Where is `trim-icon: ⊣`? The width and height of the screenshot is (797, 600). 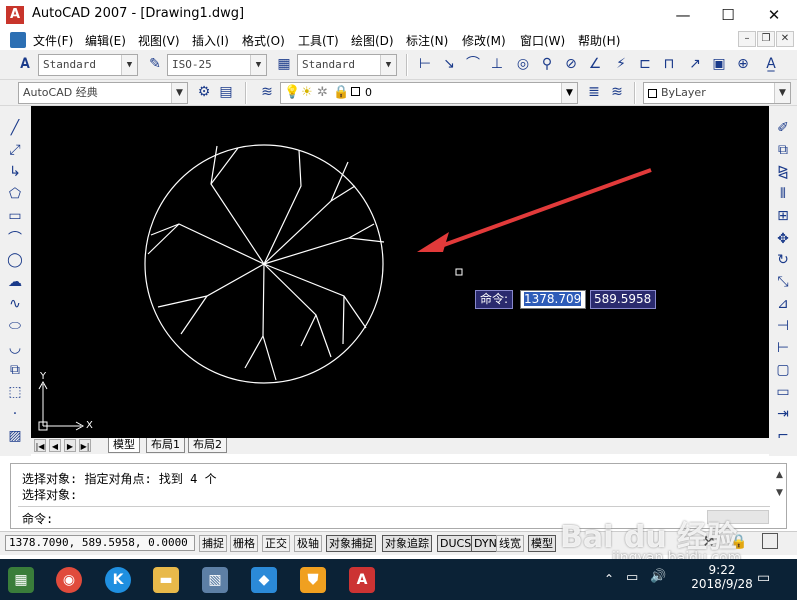 trim-icon: ⊣ is located at coordinates (783, 326).